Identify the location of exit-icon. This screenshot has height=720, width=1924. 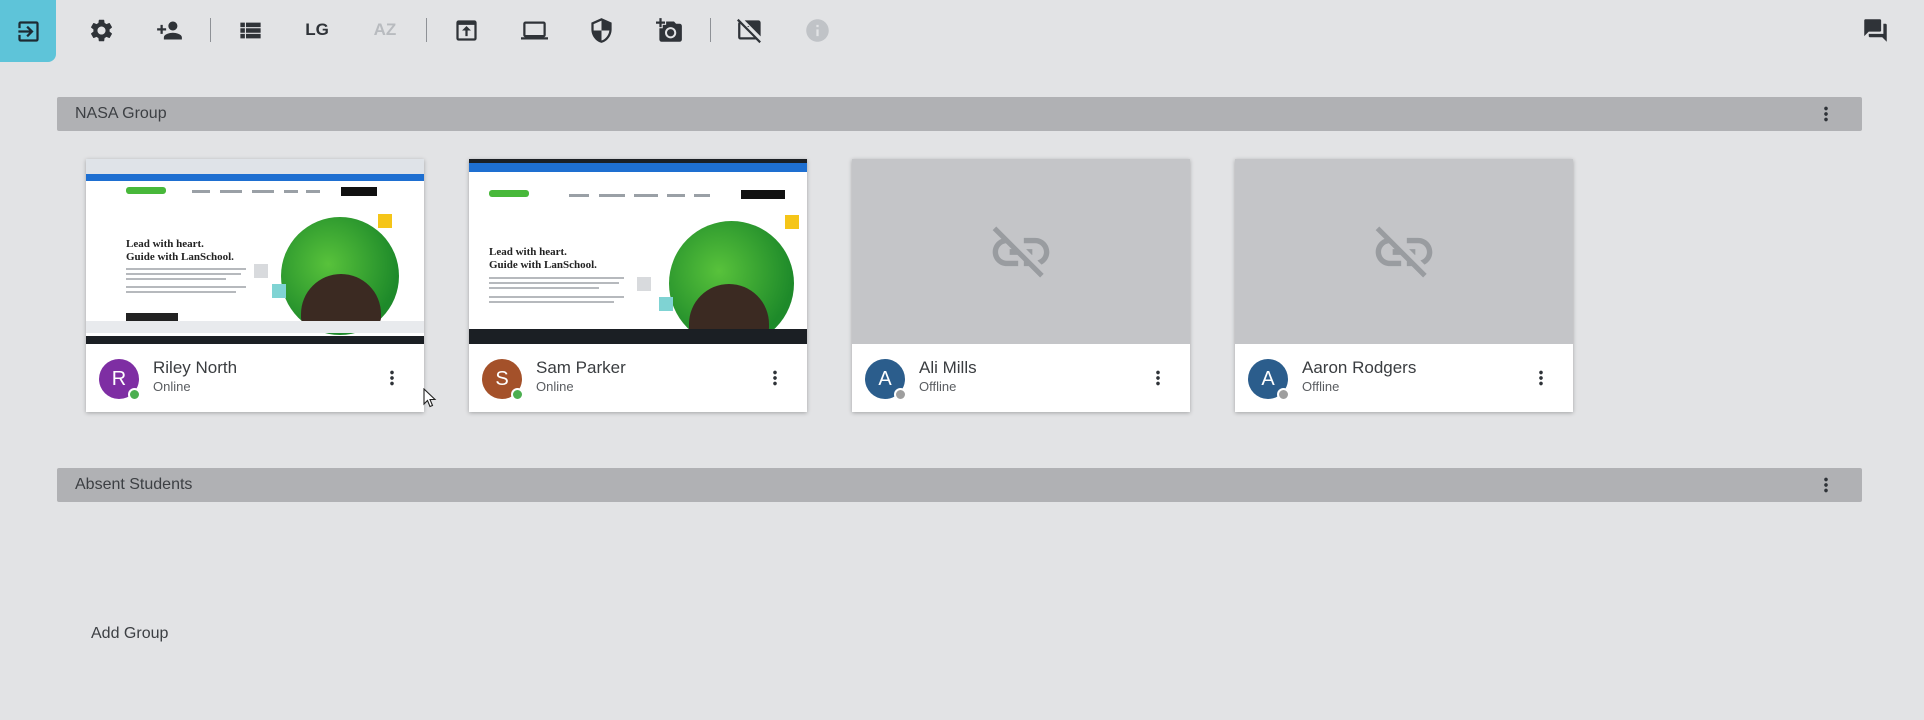
(28, 31).